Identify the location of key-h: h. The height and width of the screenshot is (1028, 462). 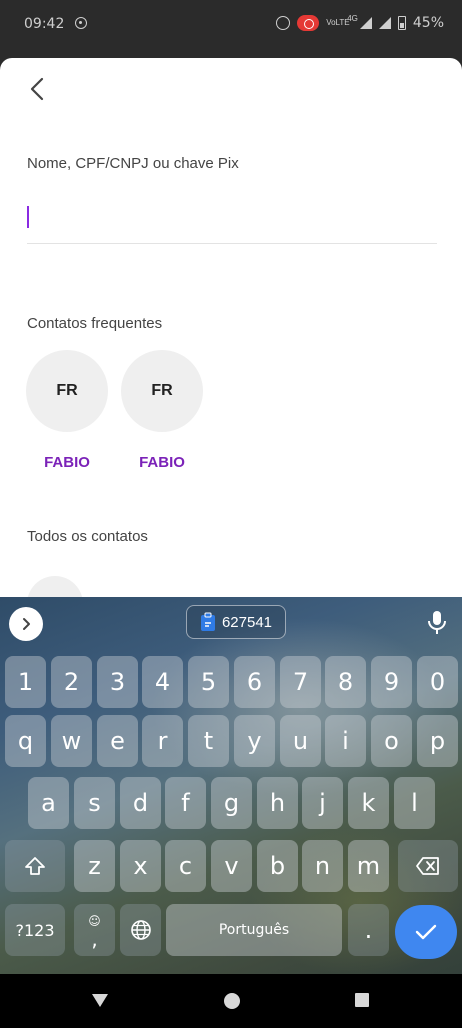
(277, 803).